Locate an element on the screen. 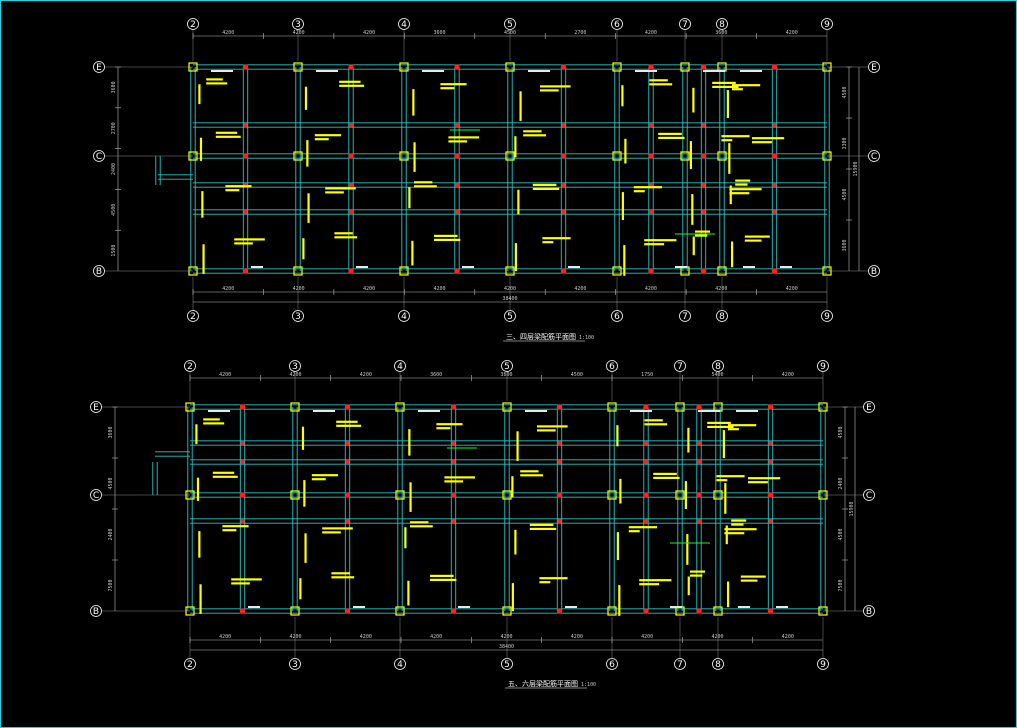 The height and width of the screenshot is (728, 1017). axis-label-5: 5 is located at coordinates (510, 317).